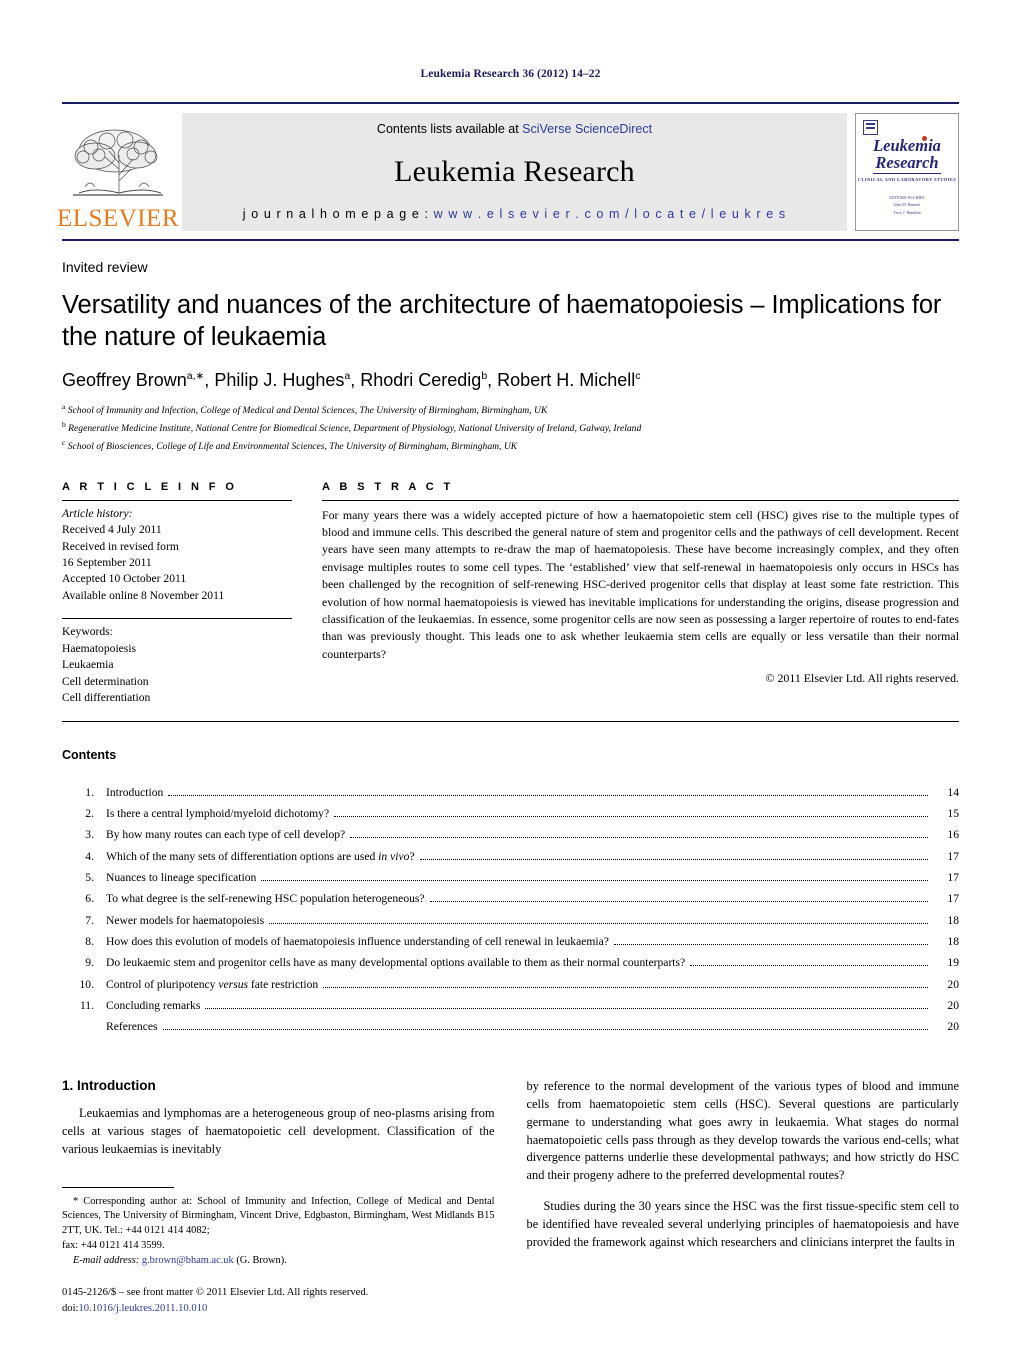 Image resolution: width=1021 pixels, height=1351 pixels. What do you see at coordinates (89, 877) in the screenshot?
I see `toc-number: 5.` at bounding box center [89, 877].